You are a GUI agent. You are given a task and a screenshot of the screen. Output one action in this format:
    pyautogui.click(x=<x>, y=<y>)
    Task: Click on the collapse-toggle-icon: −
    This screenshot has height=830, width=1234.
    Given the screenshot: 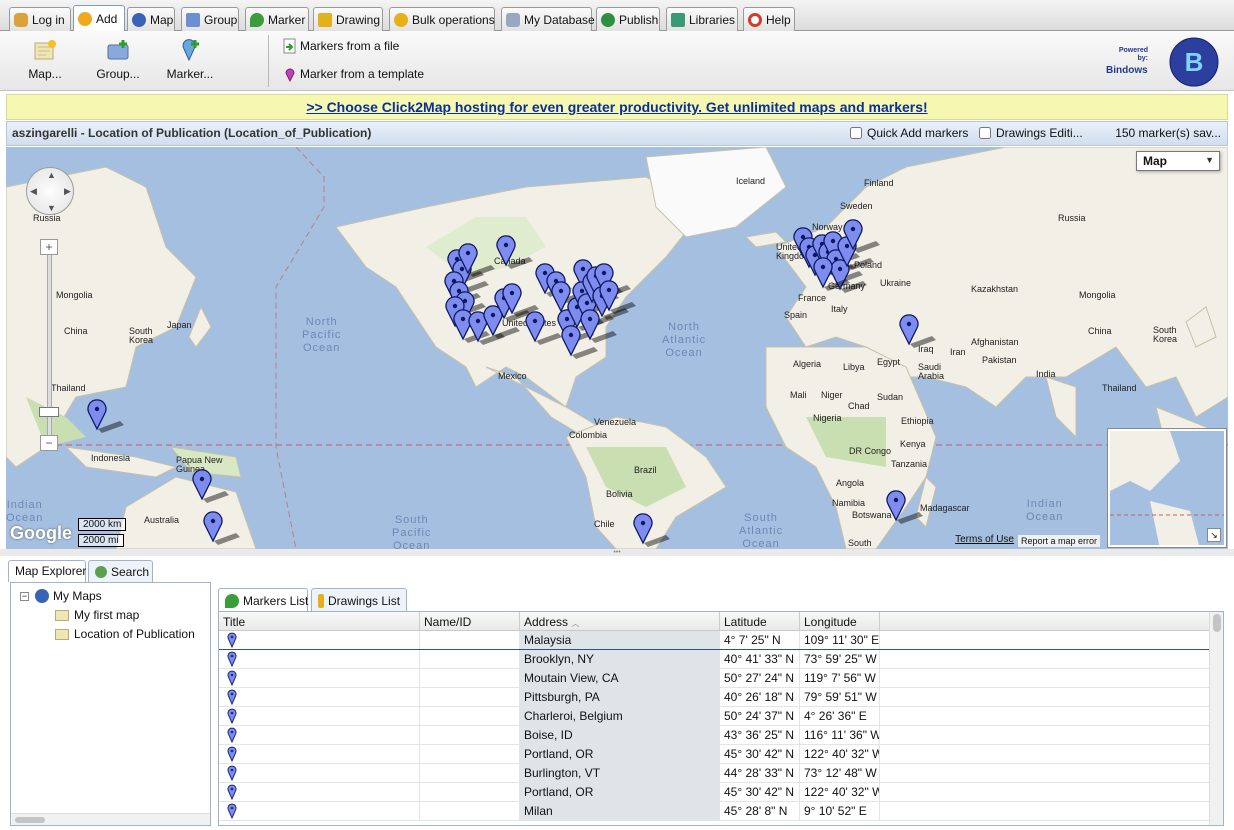 What is the action you would take?
    pyautogui.click(x=24, y=596)
    